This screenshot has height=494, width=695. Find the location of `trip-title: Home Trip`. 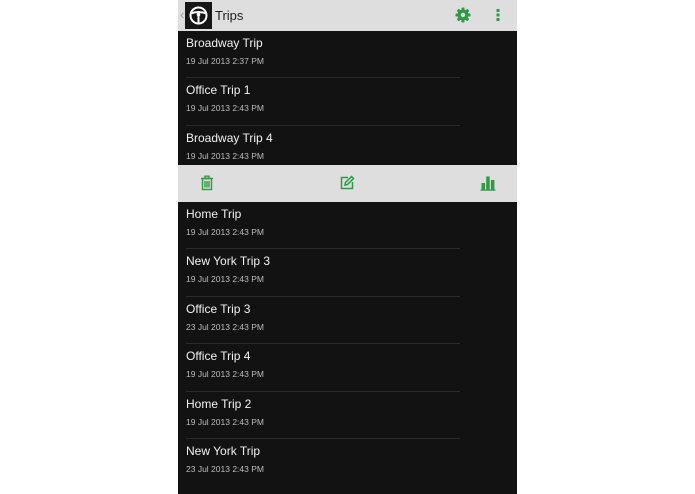

trip-title: Home Trip is located at coordinates (214, 214).